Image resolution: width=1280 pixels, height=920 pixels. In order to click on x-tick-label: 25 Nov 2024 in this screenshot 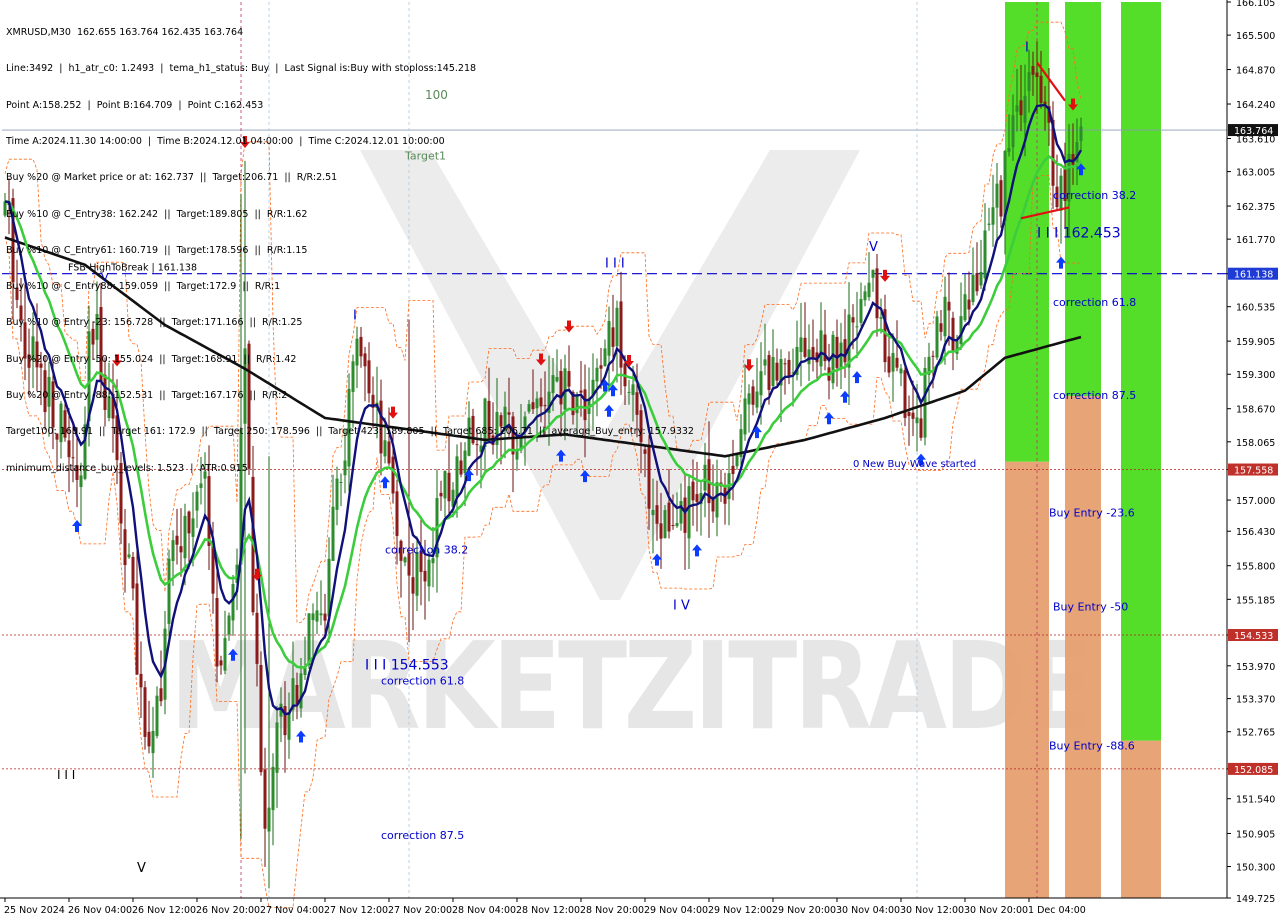, I will do `click(34, 910)`.